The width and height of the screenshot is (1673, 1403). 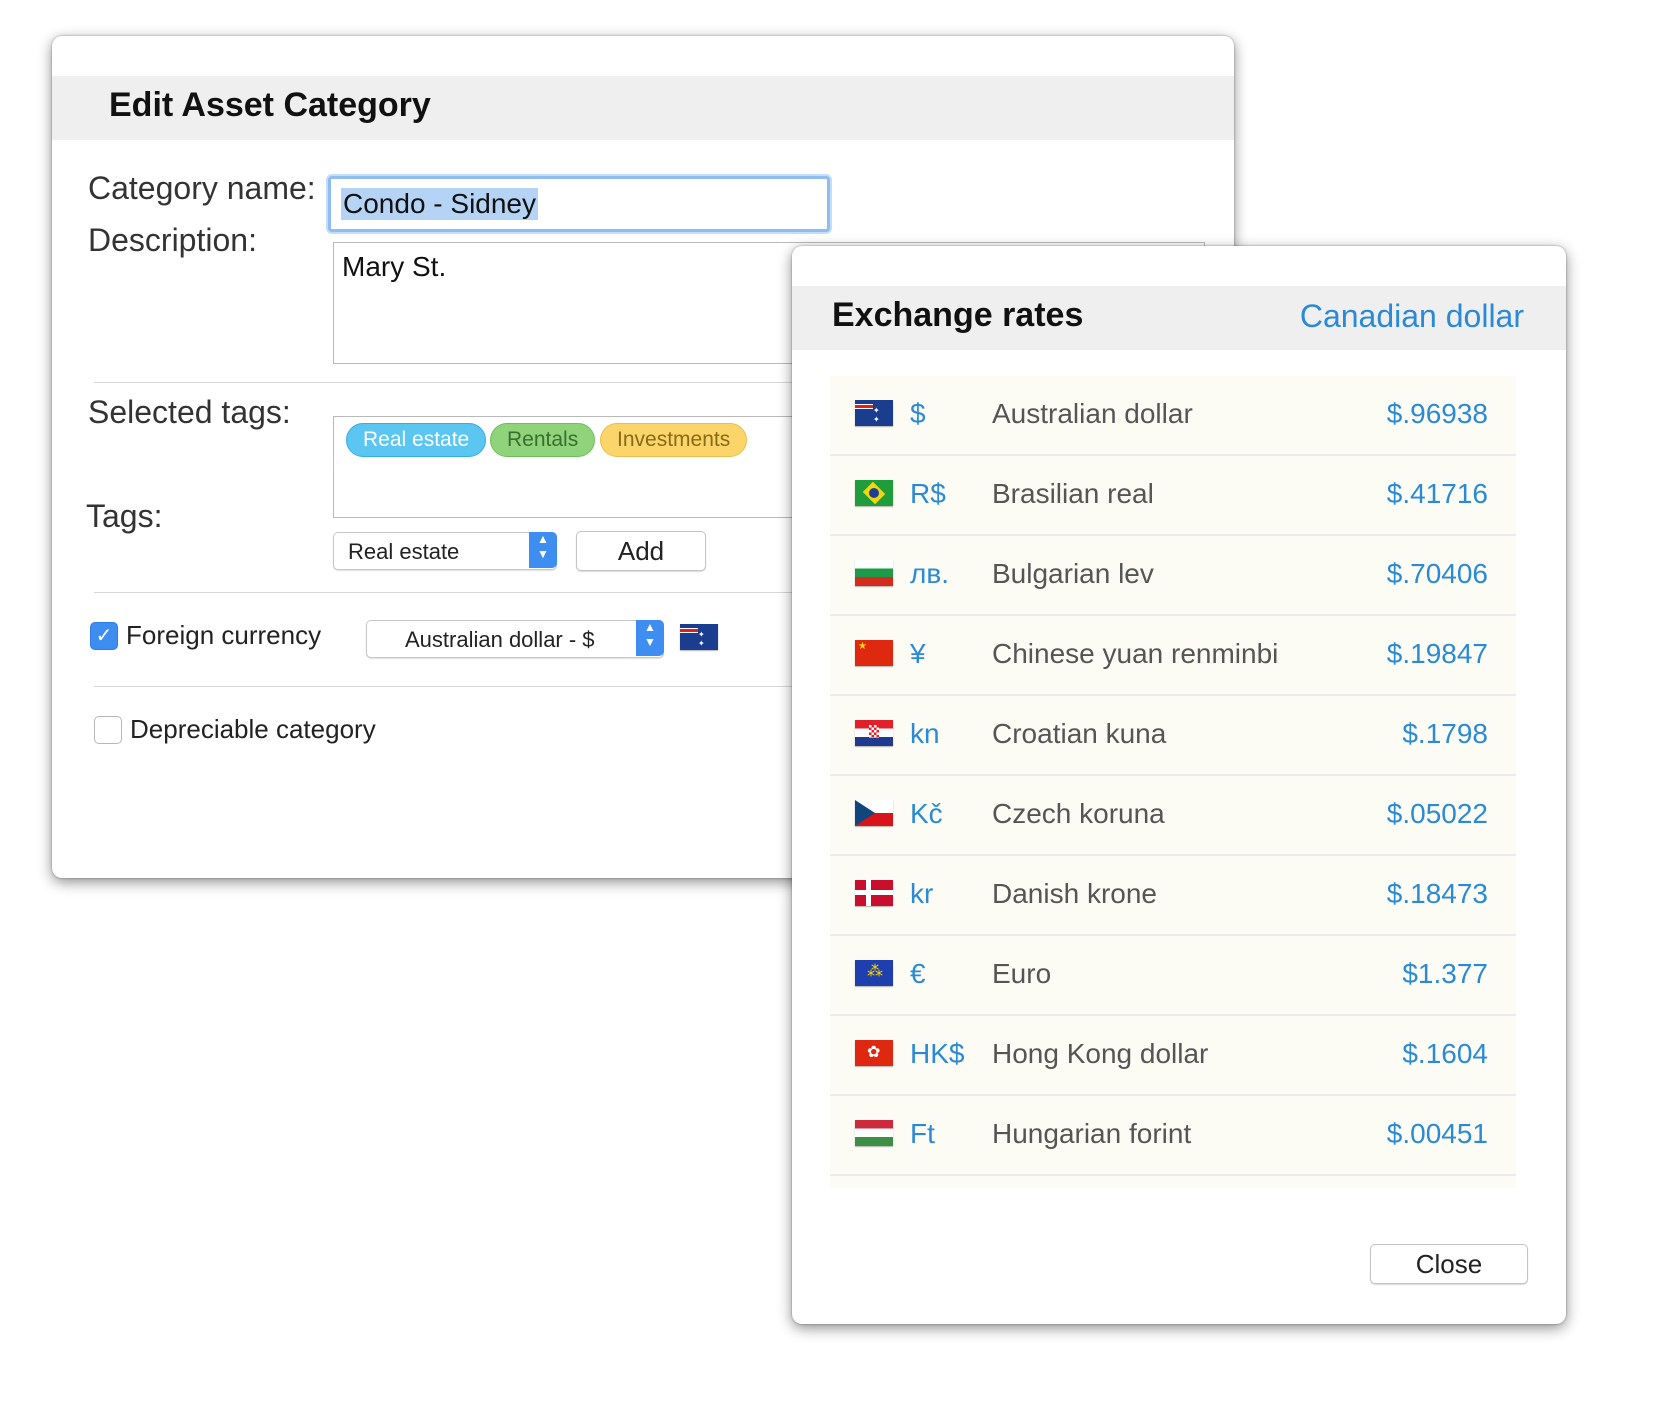 What do you see at coordinates (641, 551) in the screenshot?
I see `add-button: Add` at bounding box center [641, 551].